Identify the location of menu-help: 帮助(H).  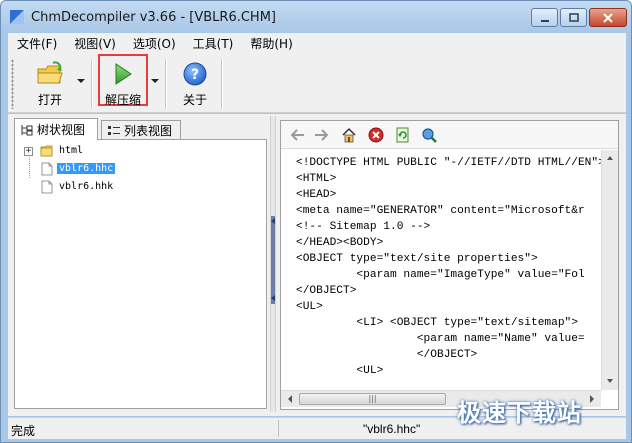
(270, 43).